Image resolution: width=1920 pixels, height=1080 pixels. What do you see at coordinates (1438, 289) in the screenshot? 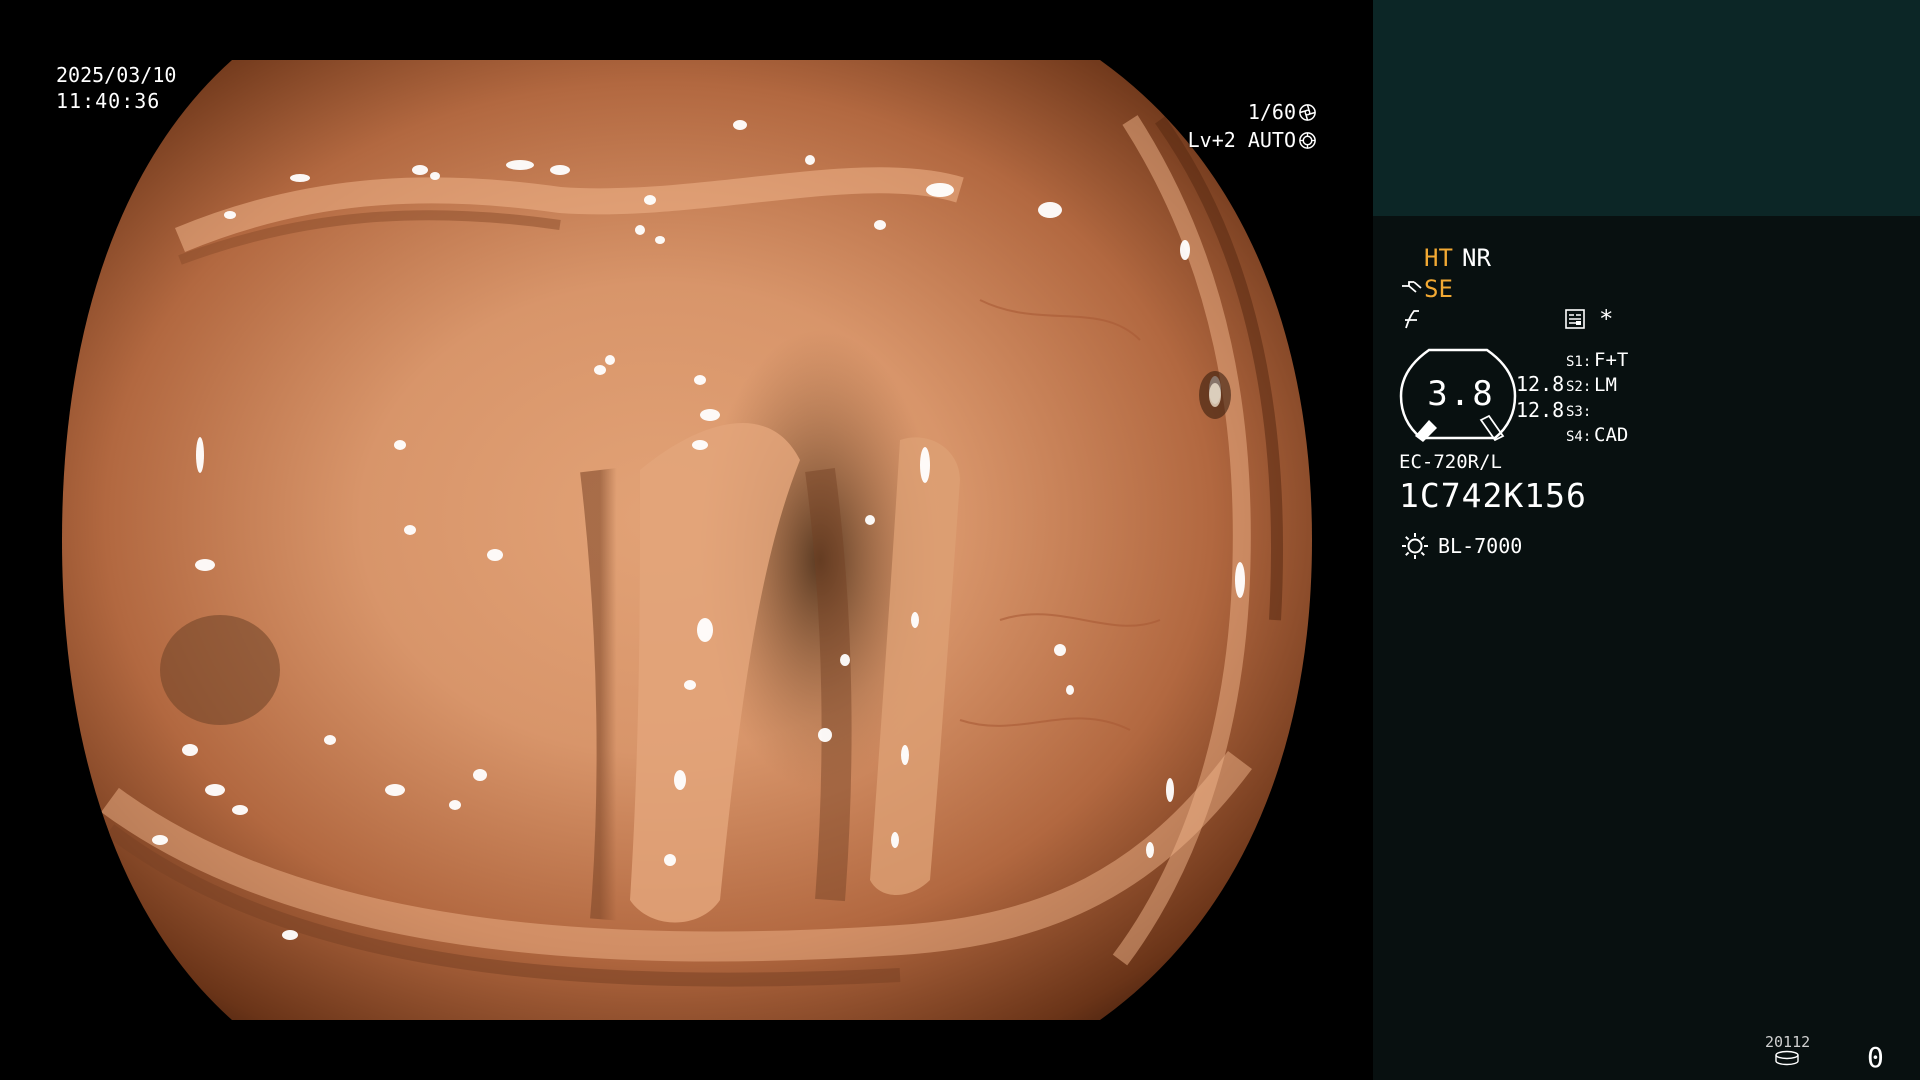
I see `mode-se-indicator: SE` at bounding box center [1438, 289].